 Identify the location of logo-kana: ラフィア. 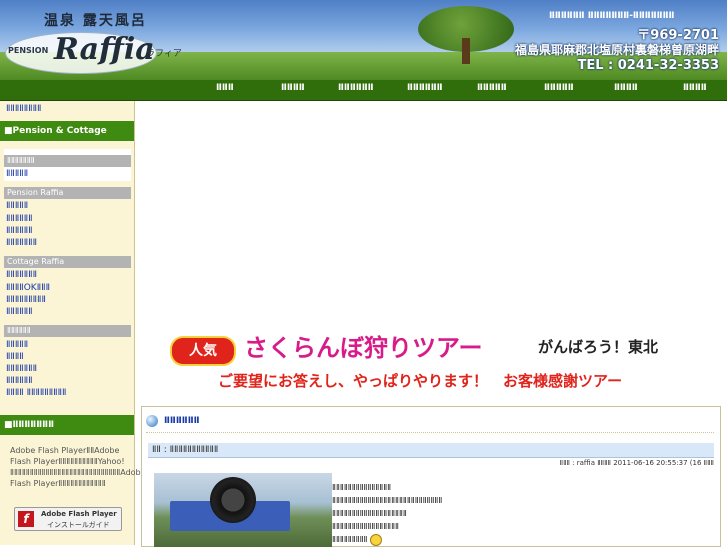
(164, 54).